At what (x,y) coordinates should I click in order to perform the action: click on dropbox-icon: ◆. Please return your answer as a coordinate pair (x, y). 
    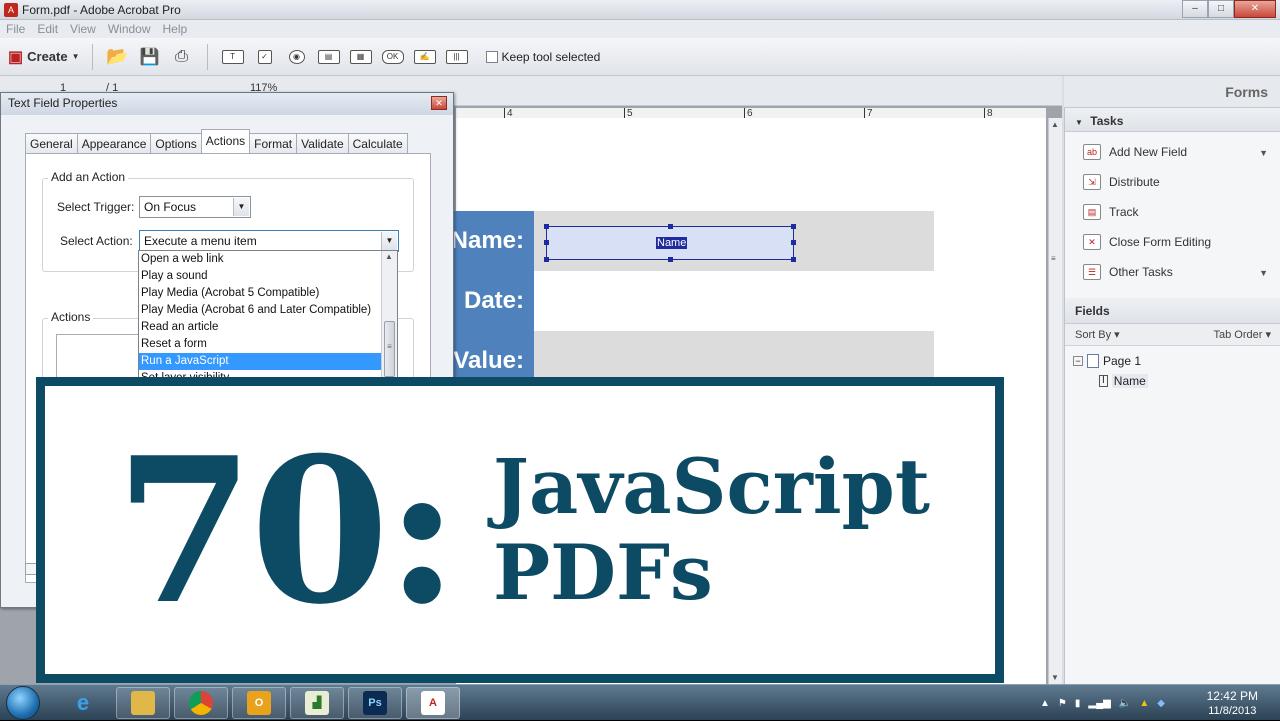
    Looking at the image, I should click on (1161, 703).